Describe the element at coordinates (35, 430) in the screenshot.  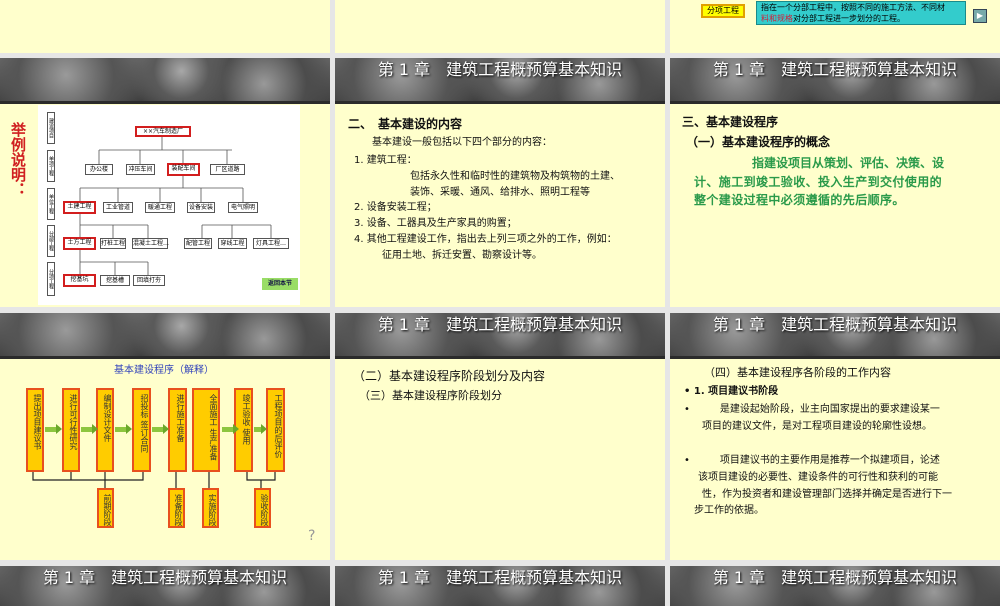
I see `process-step: 提出项目建议书` at that location.